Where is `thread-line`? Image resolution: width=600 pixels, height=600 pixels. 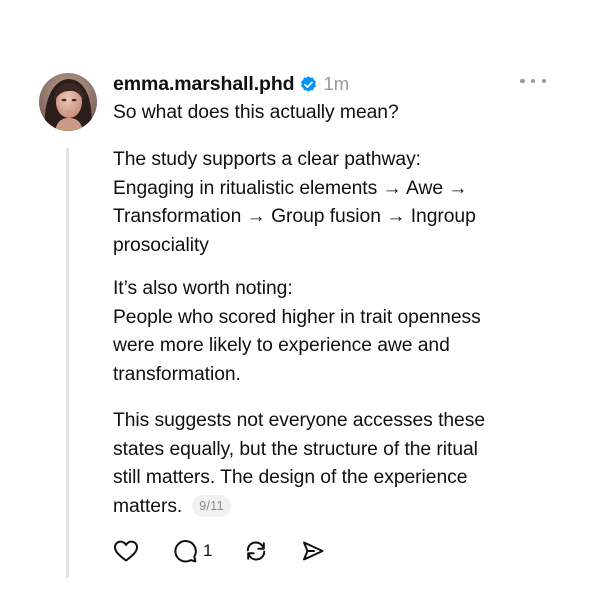 thread-line is located at coordinates (67, 363).